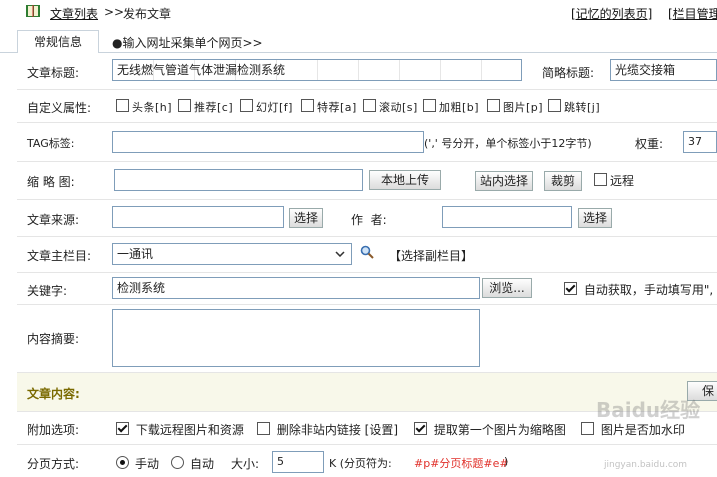 This screenshot has width=717, height=477. Describe the element at coordinates (459, 107) in the screenshot. I see `attr-bold-label: 加粗[b]` at that location.